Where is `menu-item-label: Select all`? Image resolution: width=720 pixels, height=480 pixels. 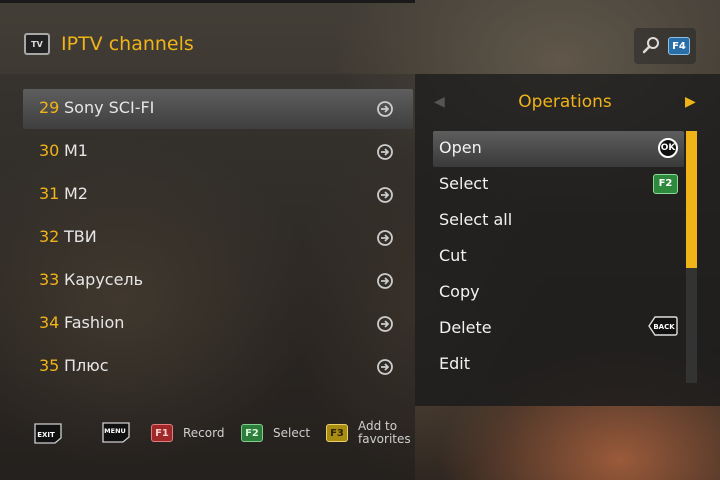
menu-item-label: Select all is located at coordinates (476, 219).